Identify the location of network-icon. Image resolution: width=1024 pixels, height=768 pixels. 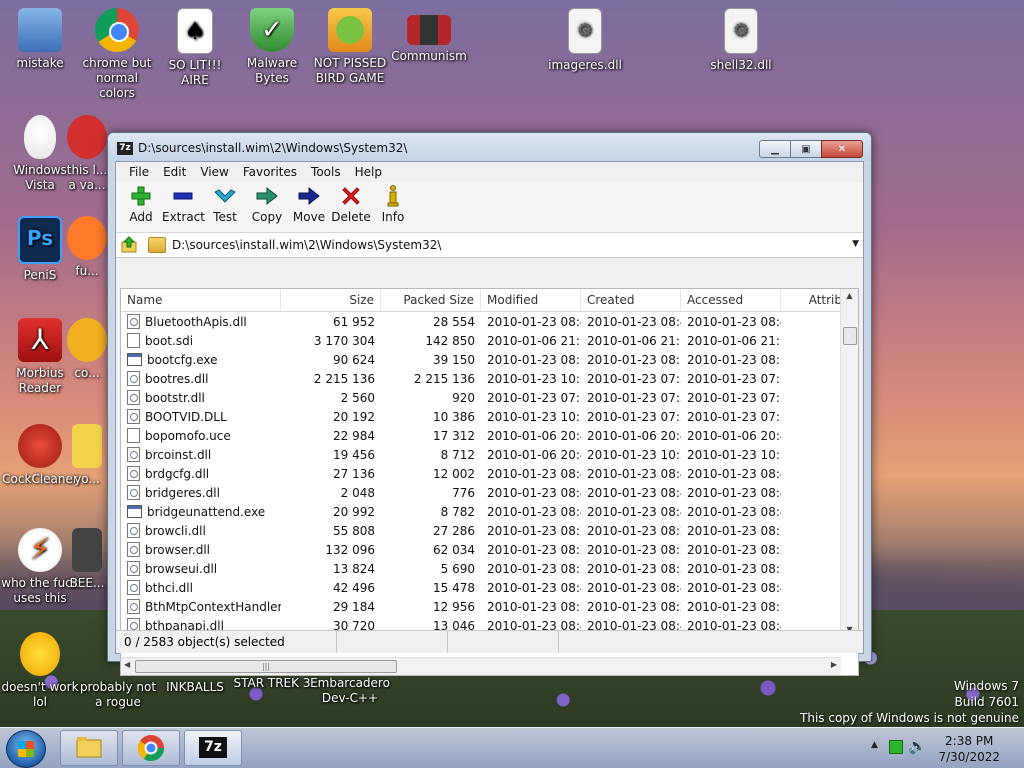
(896, 747).